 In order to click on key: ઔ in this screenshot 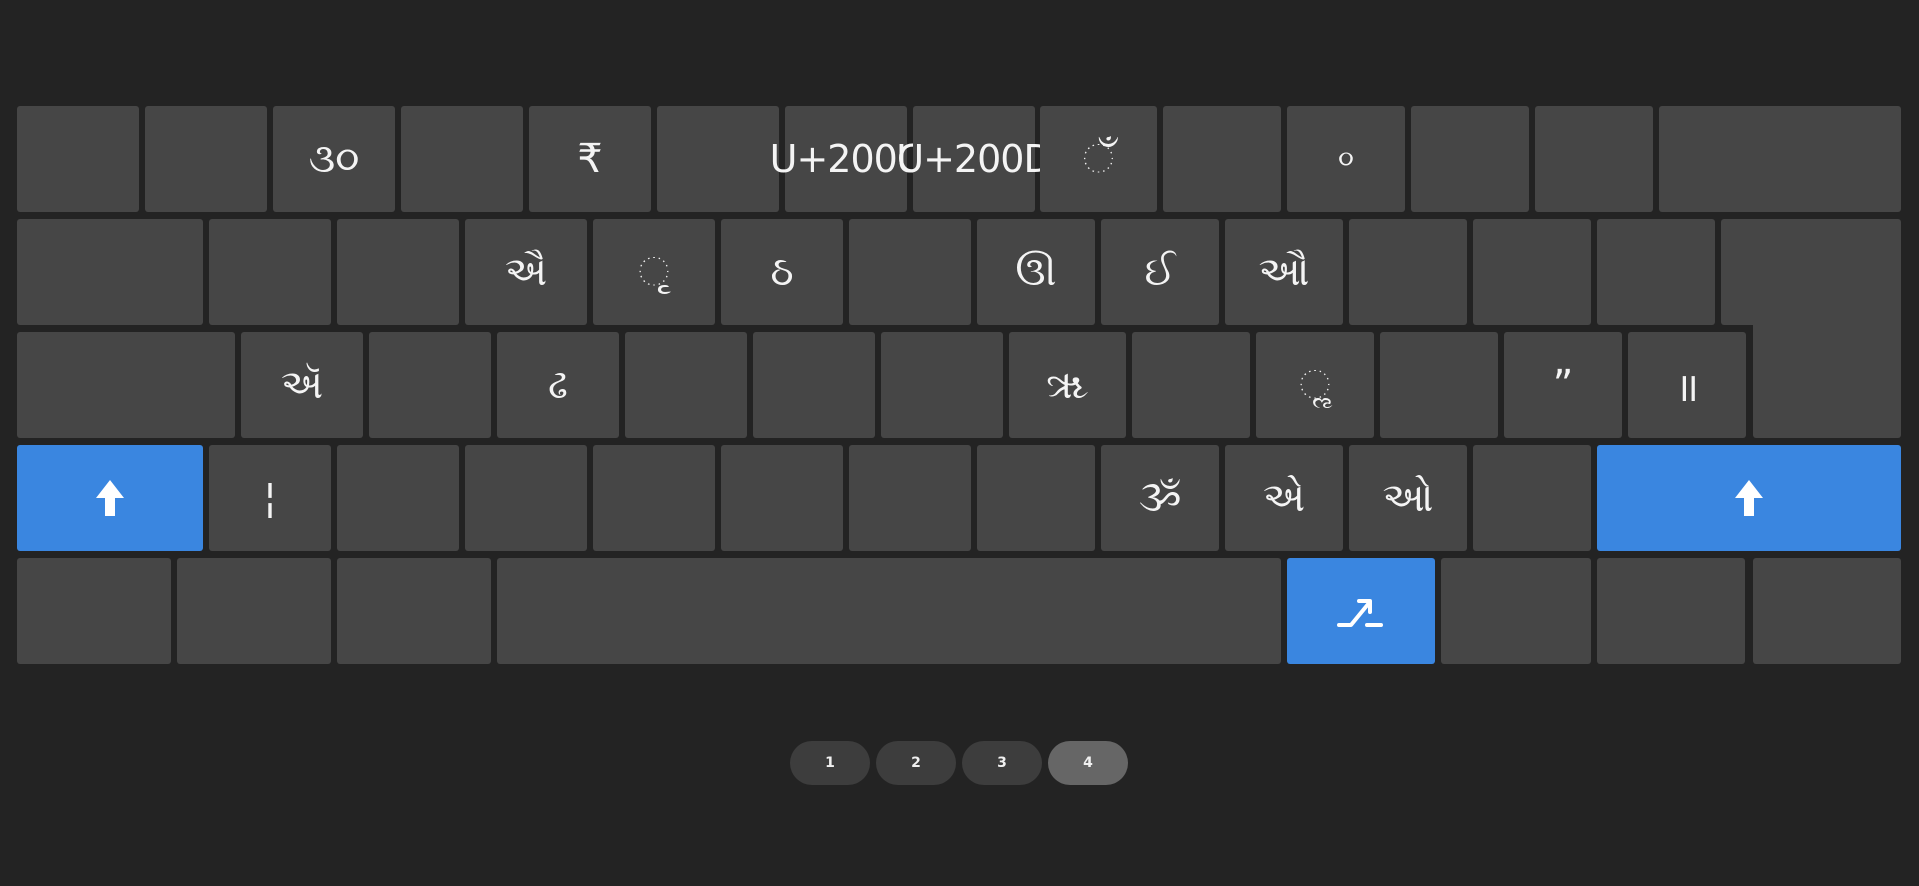, I will do `click(1284, 272)`.